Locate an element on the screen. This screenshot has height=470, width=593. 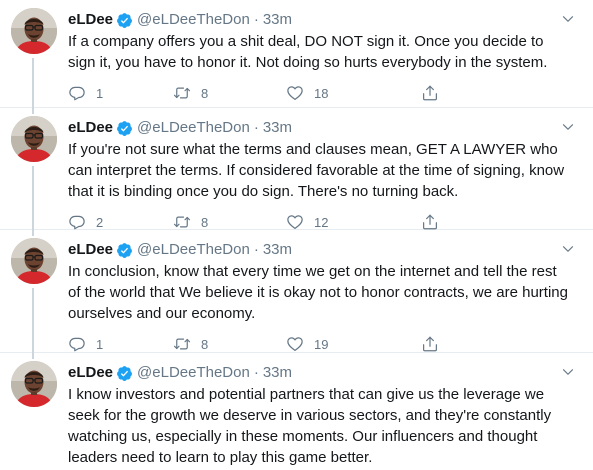
reply-button: 2 is located at coordinates (120, 222).